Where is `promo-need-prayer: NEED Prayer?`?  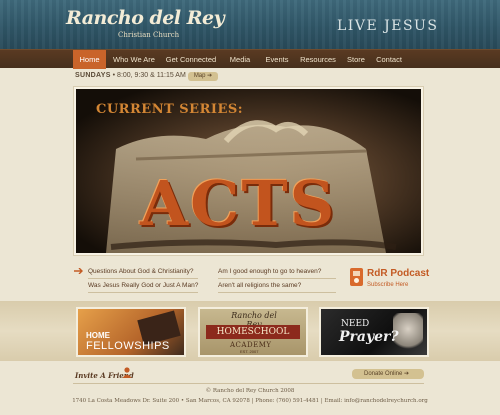
promo-need-prayer: NEED Prayer? is located at coordinates (374, 332).